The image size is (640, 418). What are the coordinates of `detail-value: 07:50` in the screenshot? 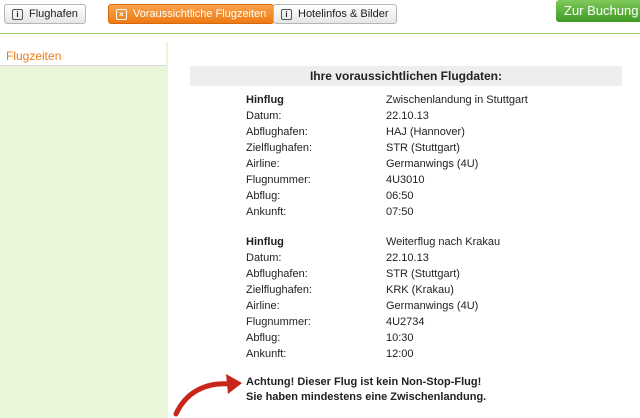 It's located at (400, 212).